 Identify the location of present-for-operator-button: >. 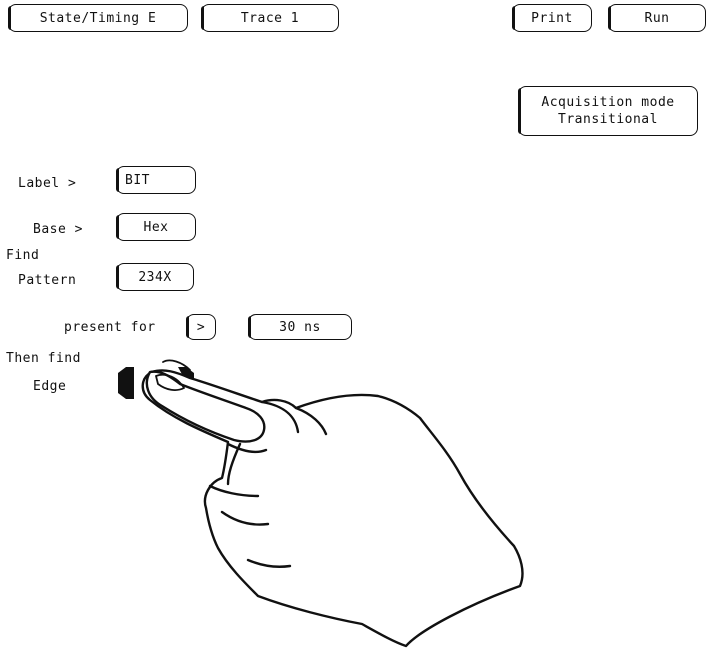
(201, 327).